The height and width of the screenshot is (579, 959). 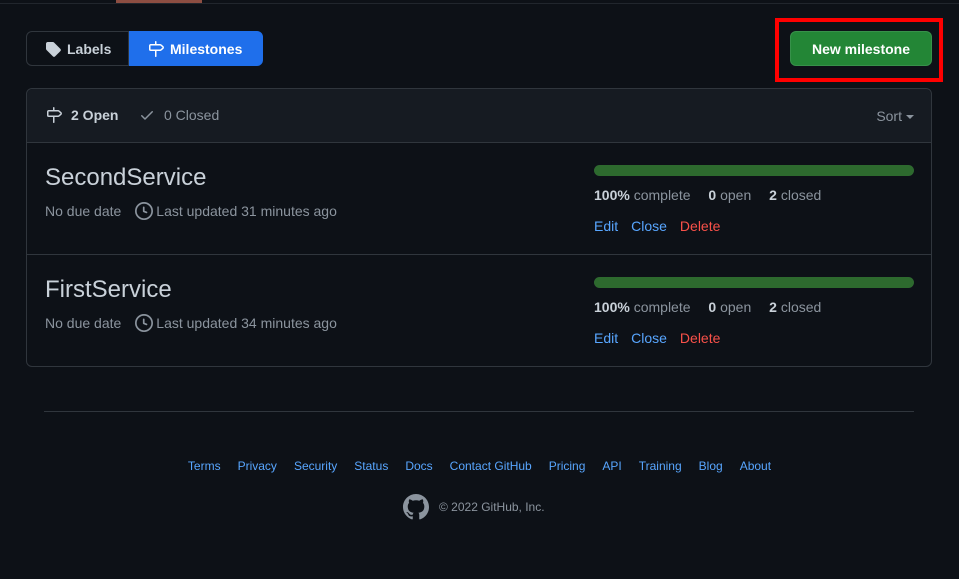 I want to click on github-mark-icon, so click(x=416, y=507).